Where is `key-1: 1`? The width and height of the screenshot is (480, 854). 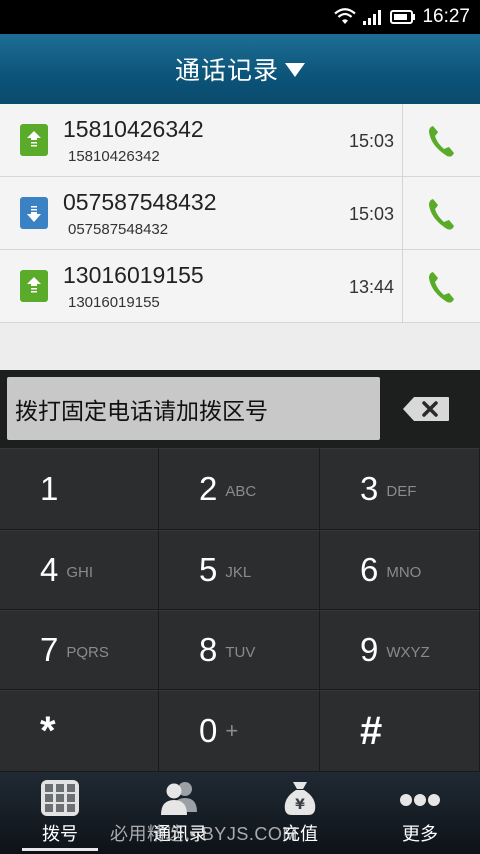
key-1: 1 is located at coordinates (79, 489).